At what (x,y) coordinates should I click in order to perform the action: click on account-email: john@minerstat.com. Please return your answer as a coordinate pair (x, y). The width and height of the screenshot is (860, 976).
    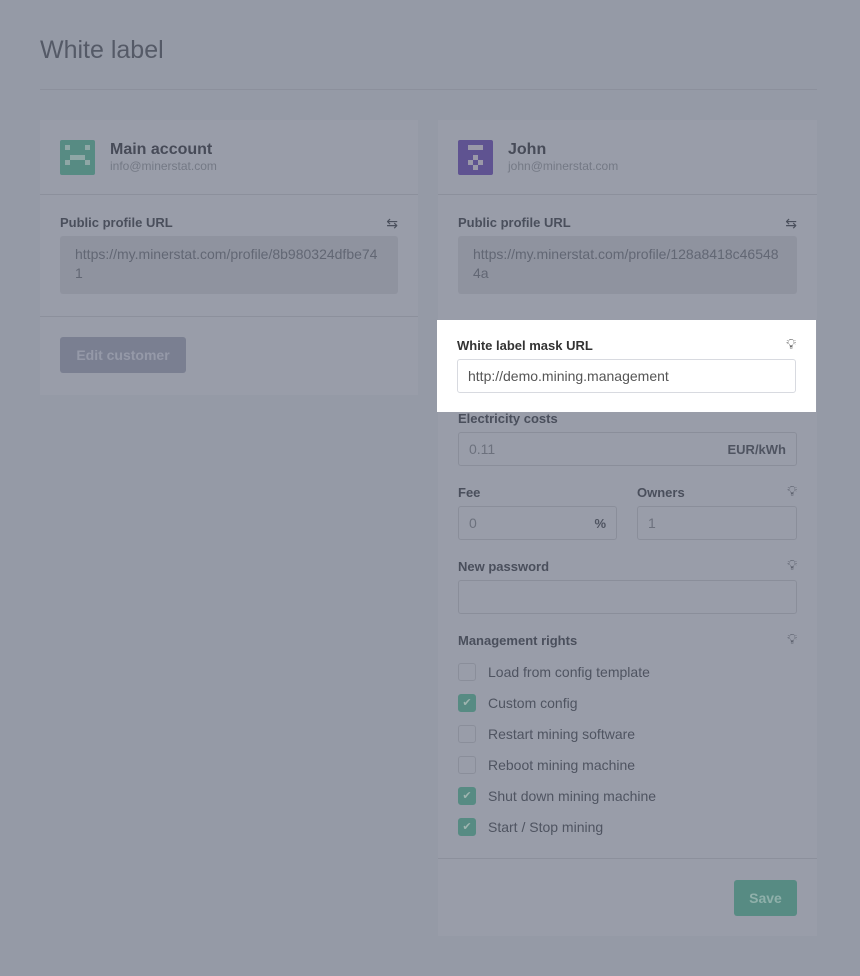
    Looking at the image, I should click on (563, 166).